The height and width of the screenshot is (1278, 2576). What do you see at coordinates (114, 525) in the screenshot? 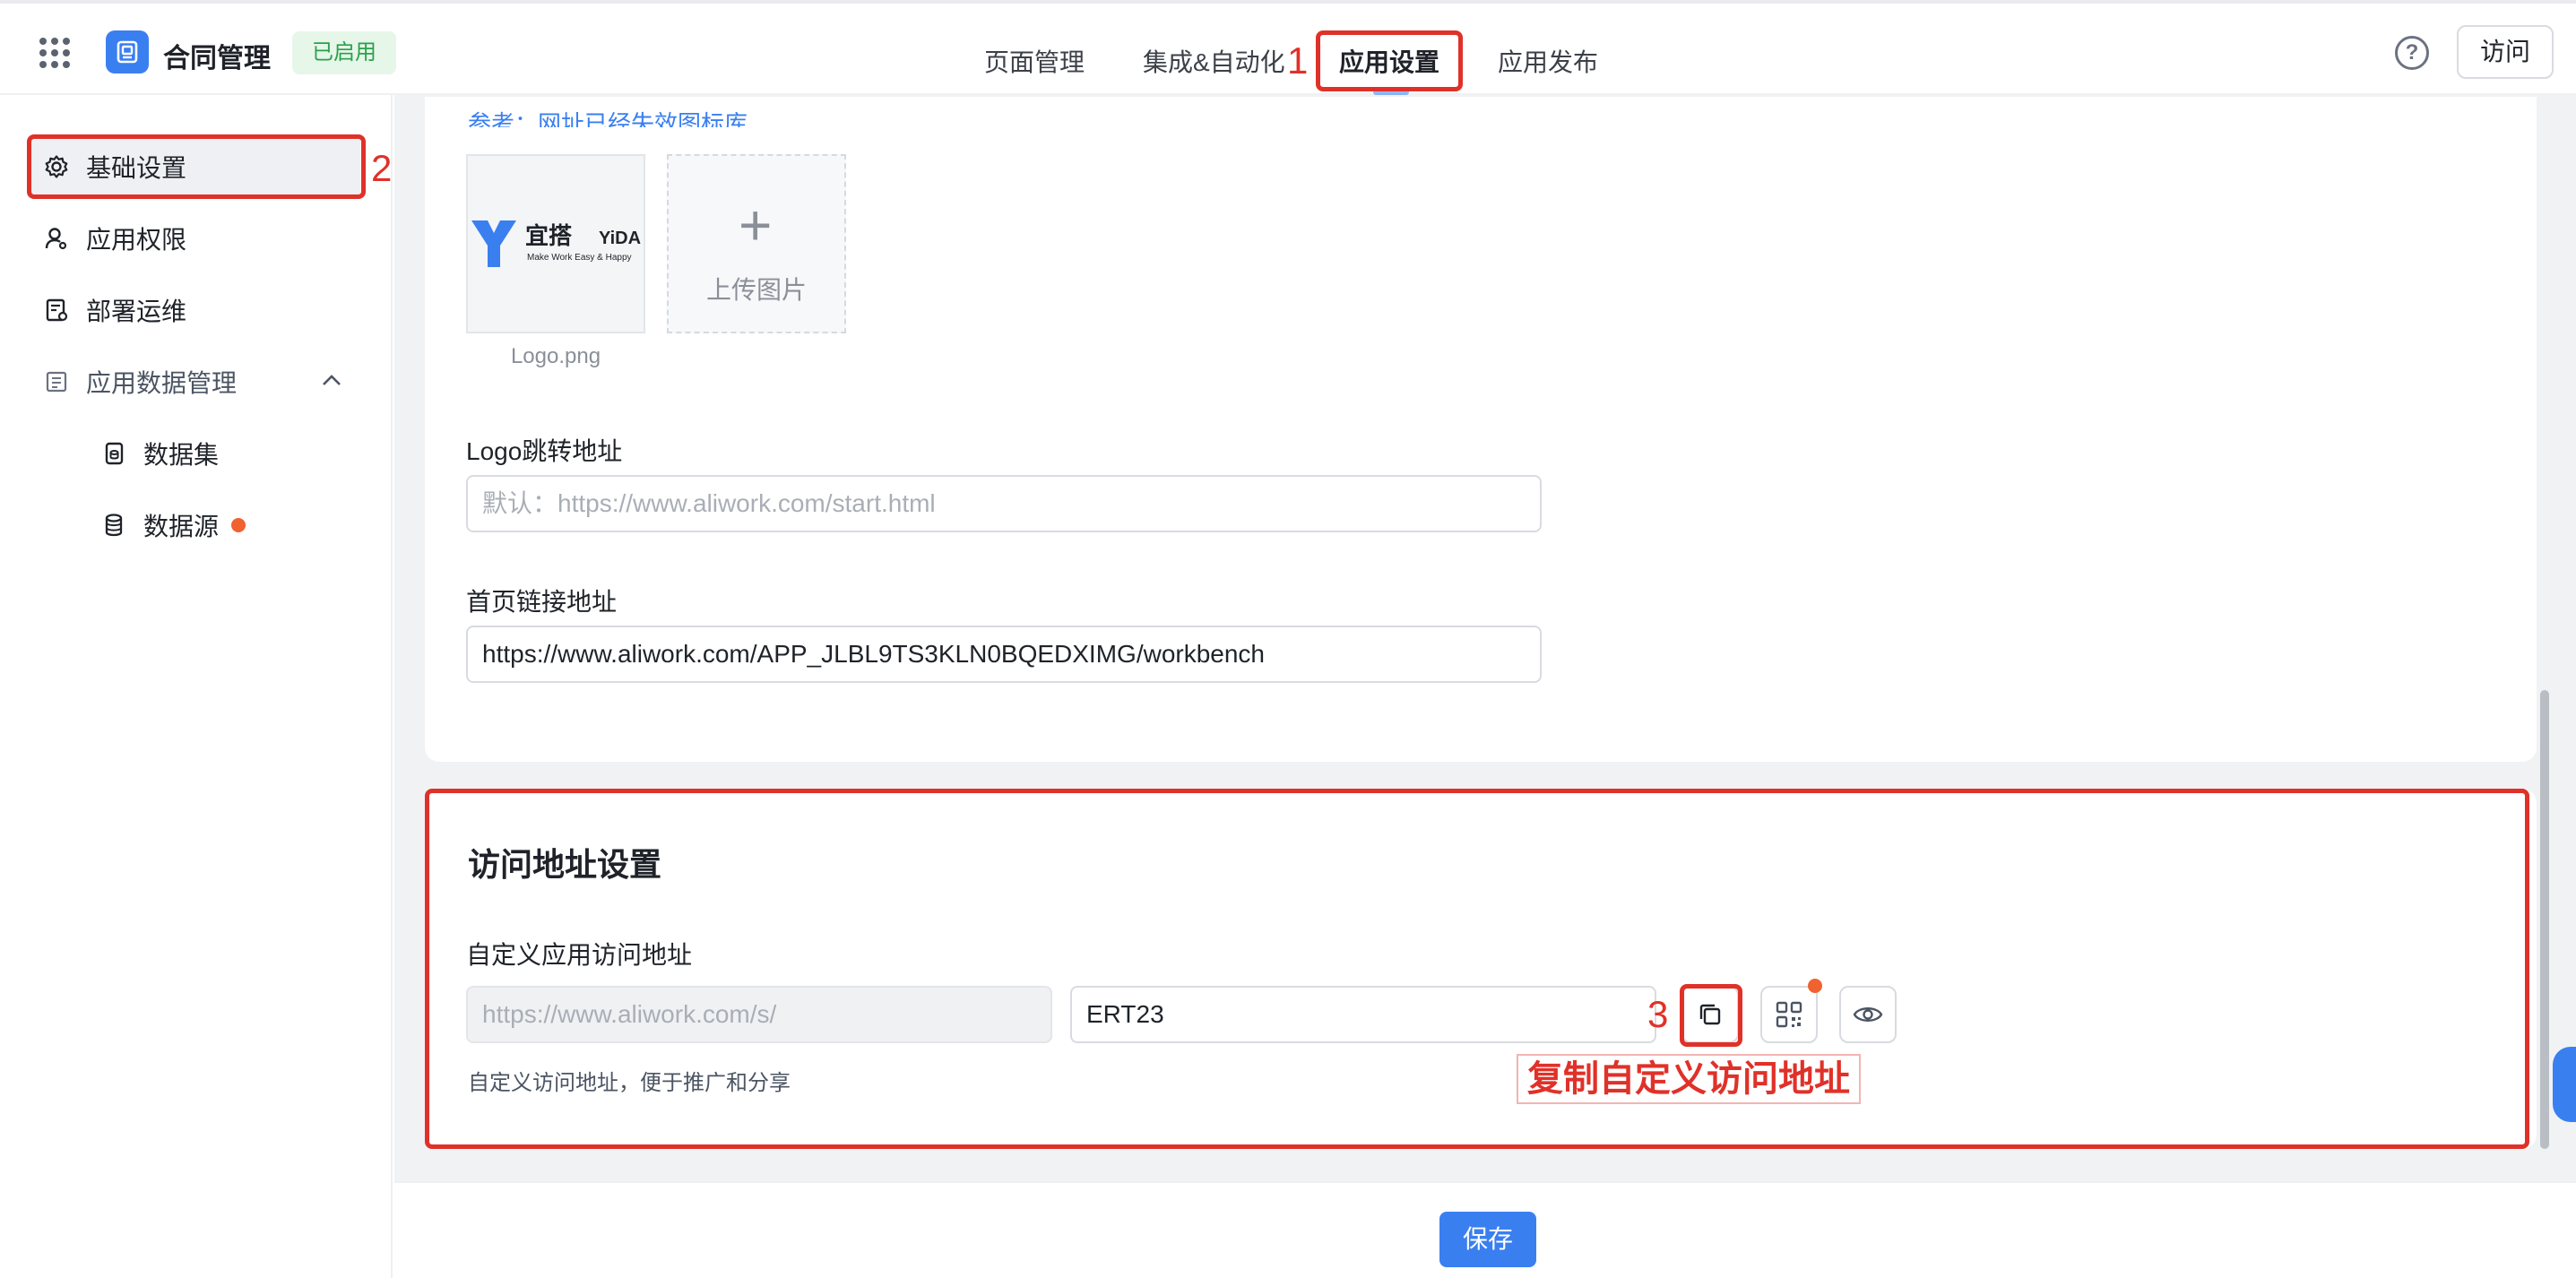
I see `database-icon` at bounding box center [114, 525].